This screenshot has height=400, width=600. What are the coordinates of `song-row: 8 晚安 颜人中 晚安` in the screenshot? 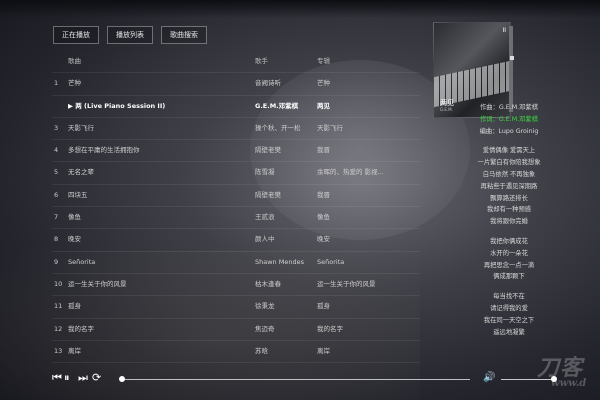 It's located at (236, 240).